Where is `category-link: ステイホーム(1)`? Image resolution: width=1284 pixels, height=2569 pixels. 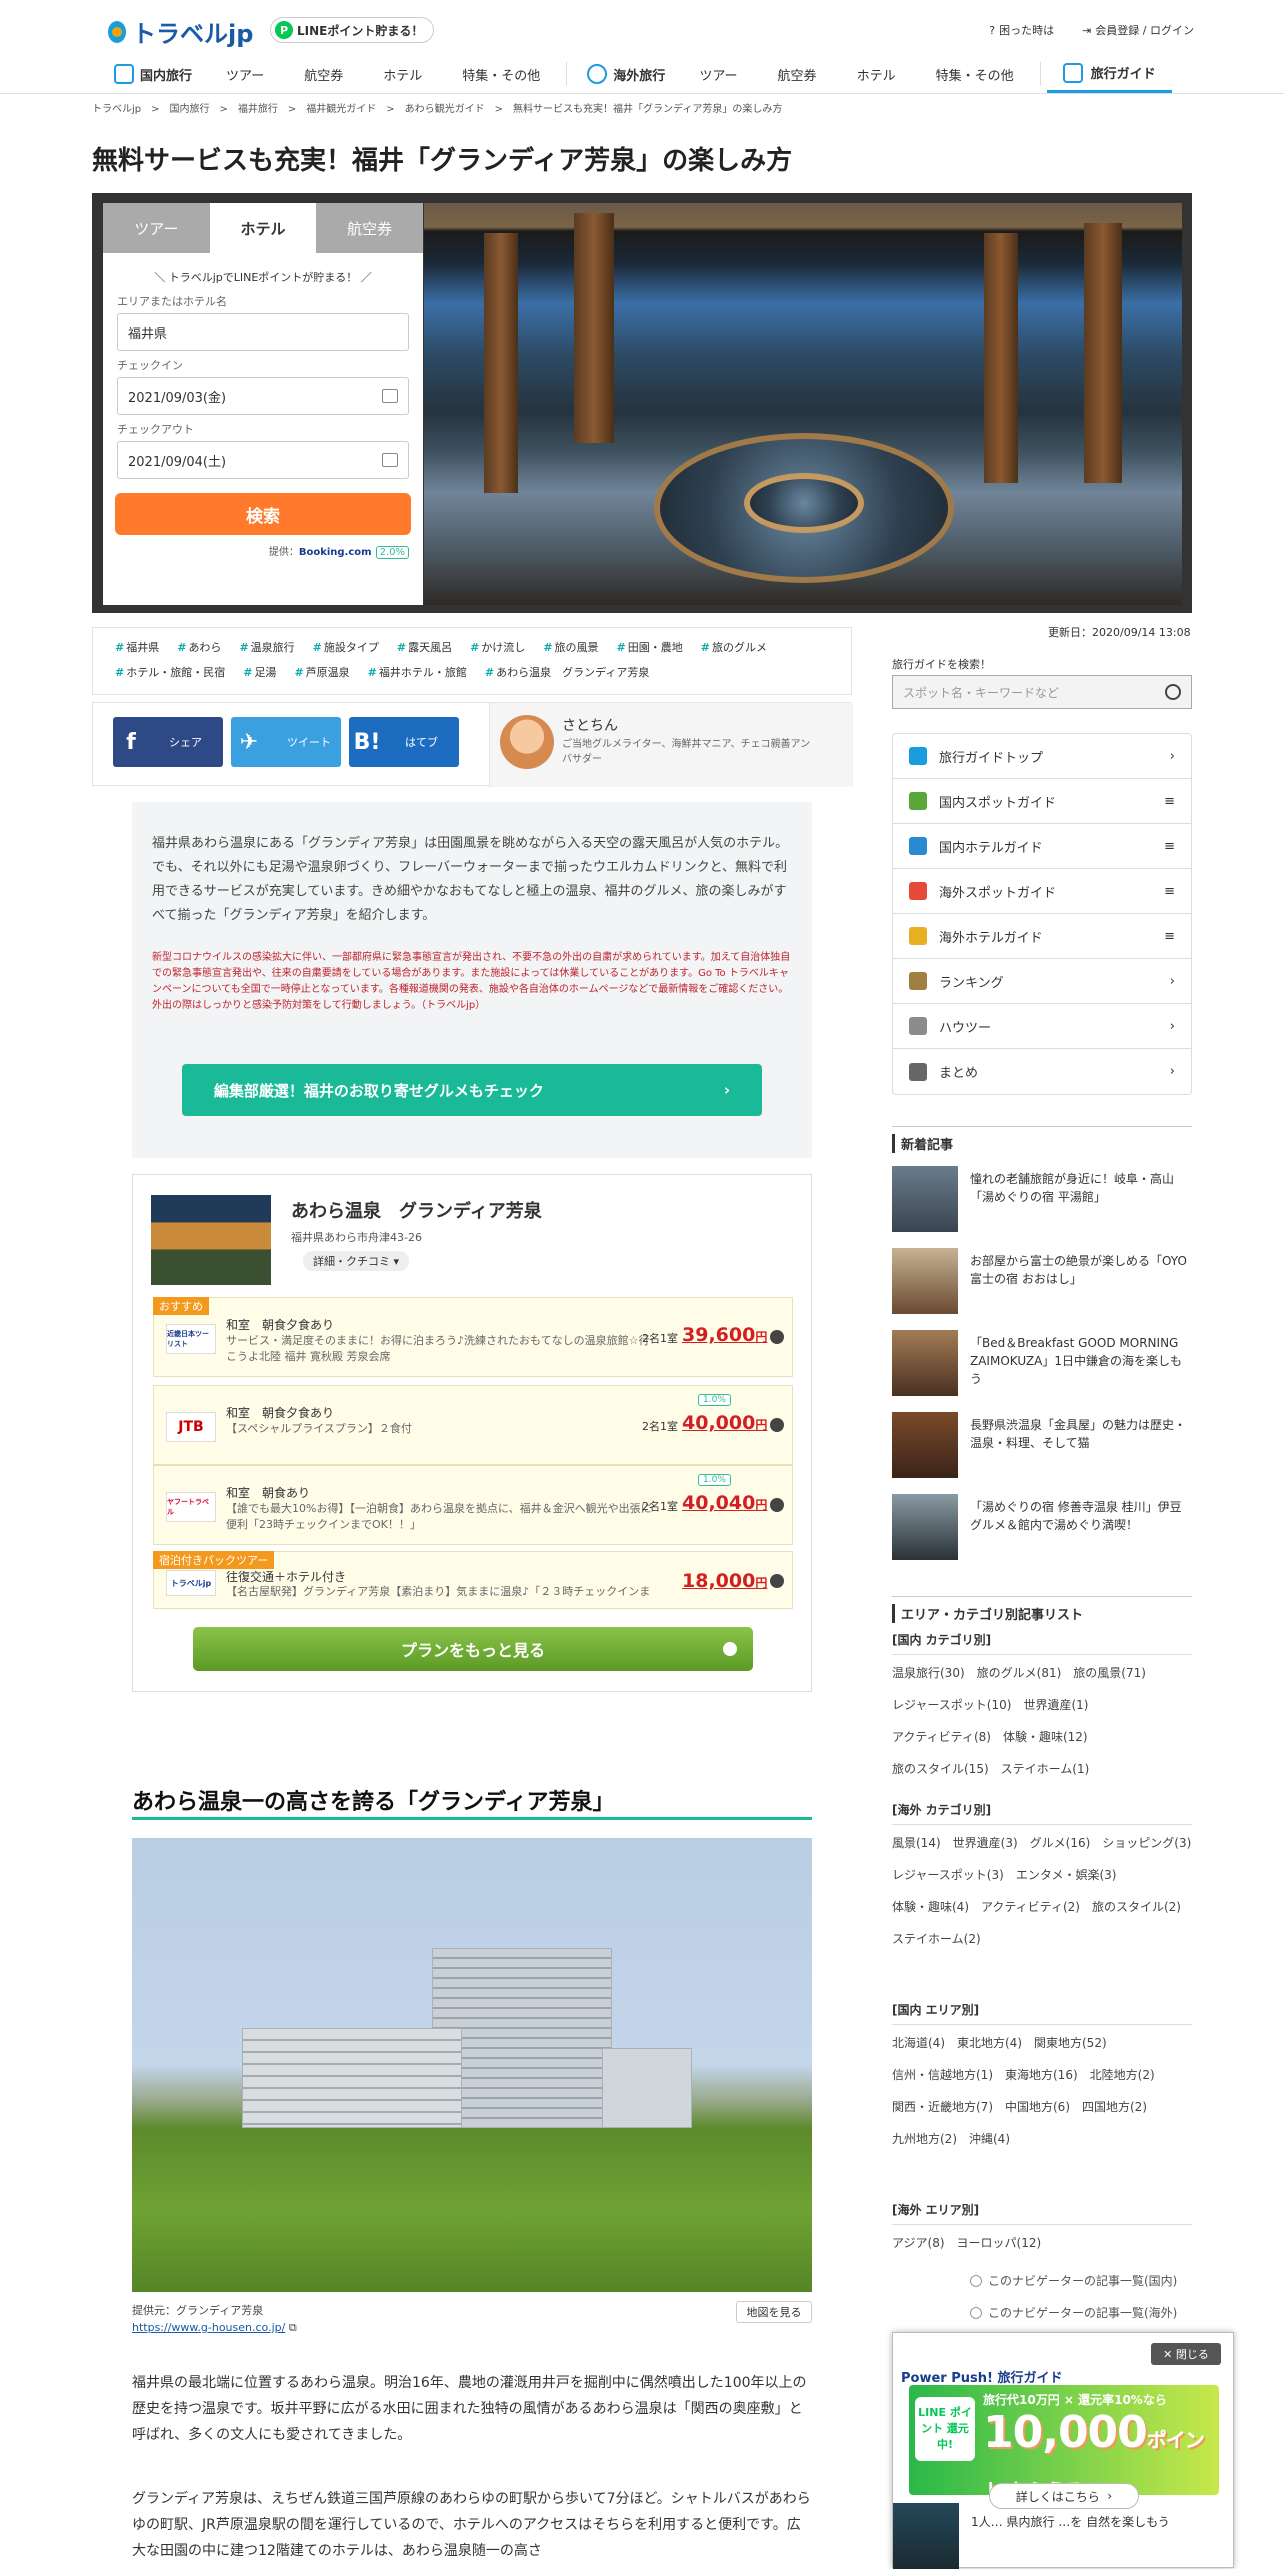
category-link: ステイホーム(1) is located at coordinates (1045, 1769).